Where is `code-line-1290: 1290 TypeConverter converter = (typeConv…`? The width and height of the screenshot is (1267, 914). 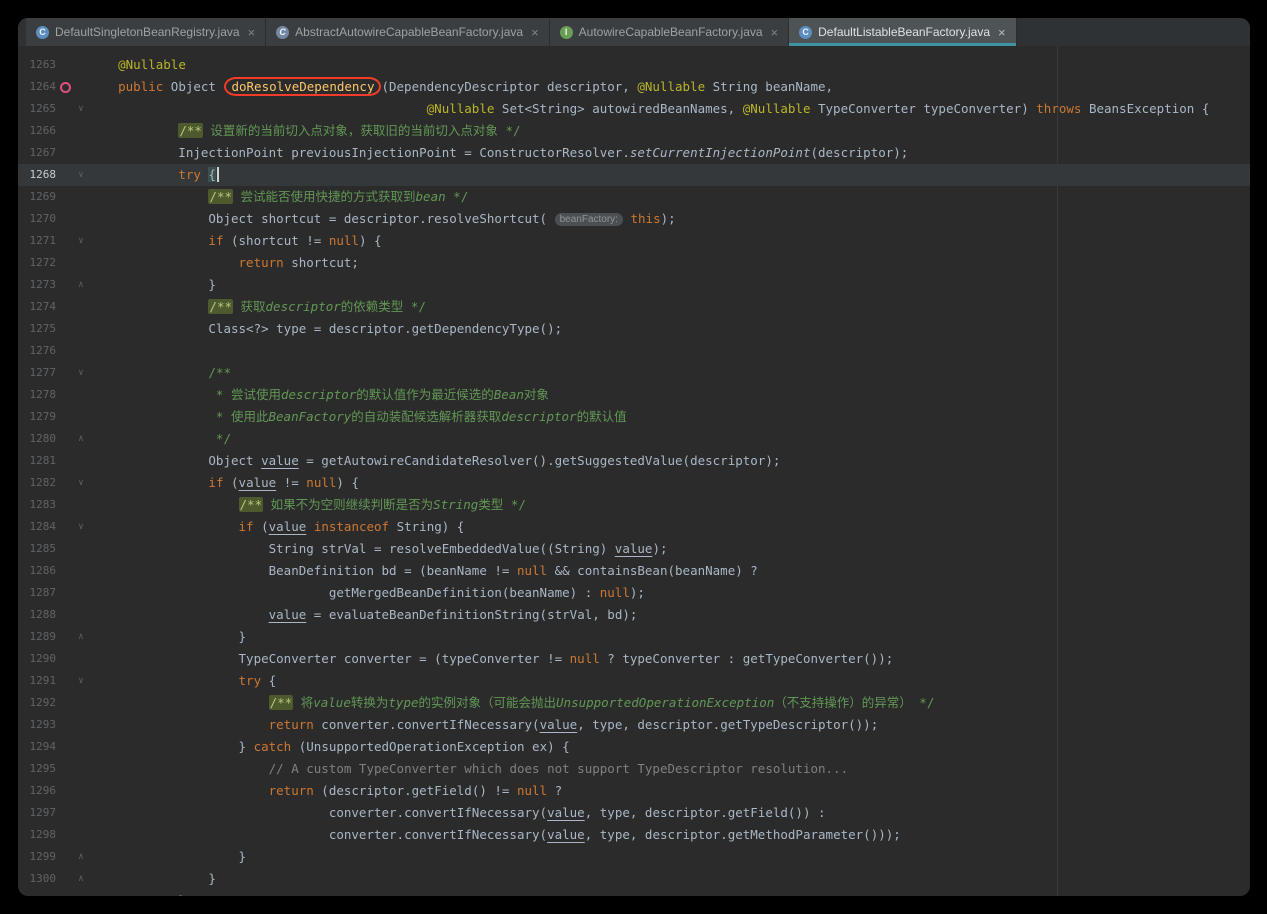
code-line-1290: 1290 TypeConverter converter = (typeConv… is located at coordinates (634, 659).